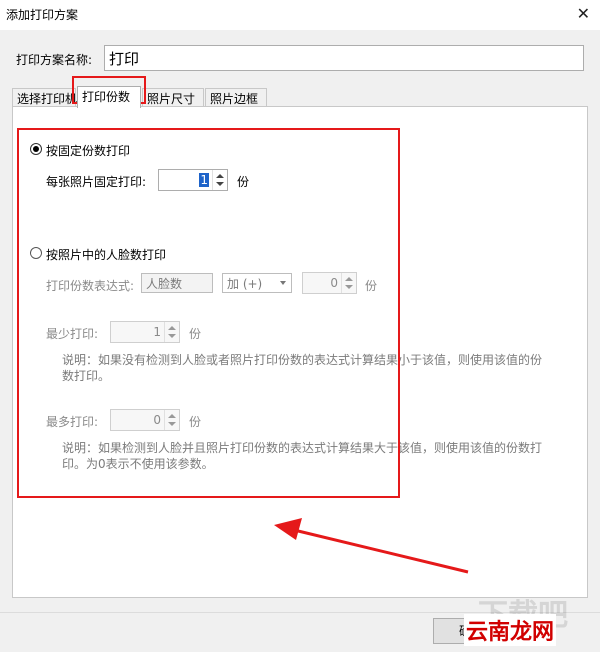  Describe the element at coordinates (371, 546) in the screenshot. I see `annotation-arrow-icon` at that location.